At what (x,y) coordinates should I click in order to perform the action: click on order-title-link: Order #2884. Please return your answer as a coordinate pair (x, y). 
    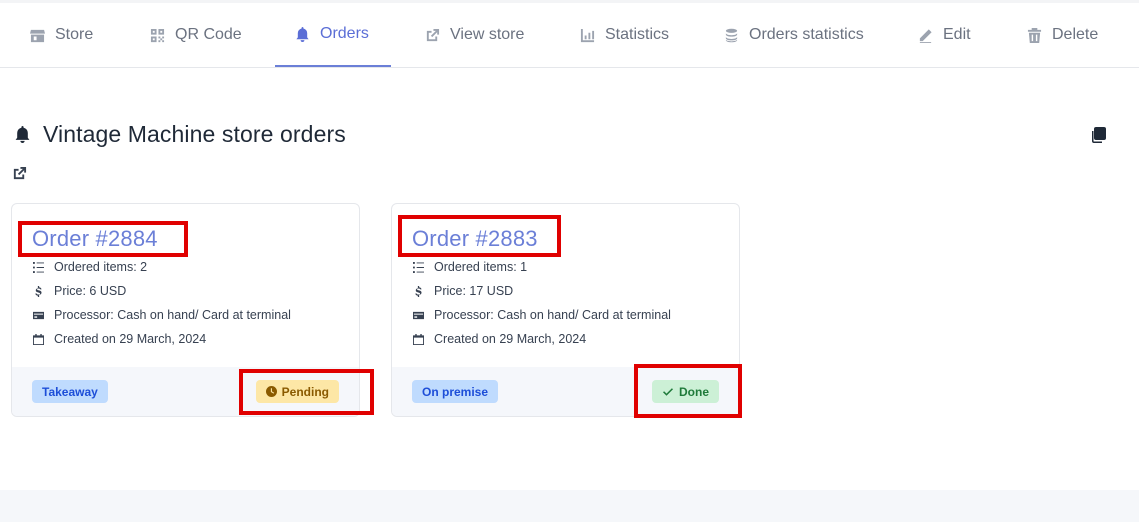
    Looking at the image, I should click on (95, 239).